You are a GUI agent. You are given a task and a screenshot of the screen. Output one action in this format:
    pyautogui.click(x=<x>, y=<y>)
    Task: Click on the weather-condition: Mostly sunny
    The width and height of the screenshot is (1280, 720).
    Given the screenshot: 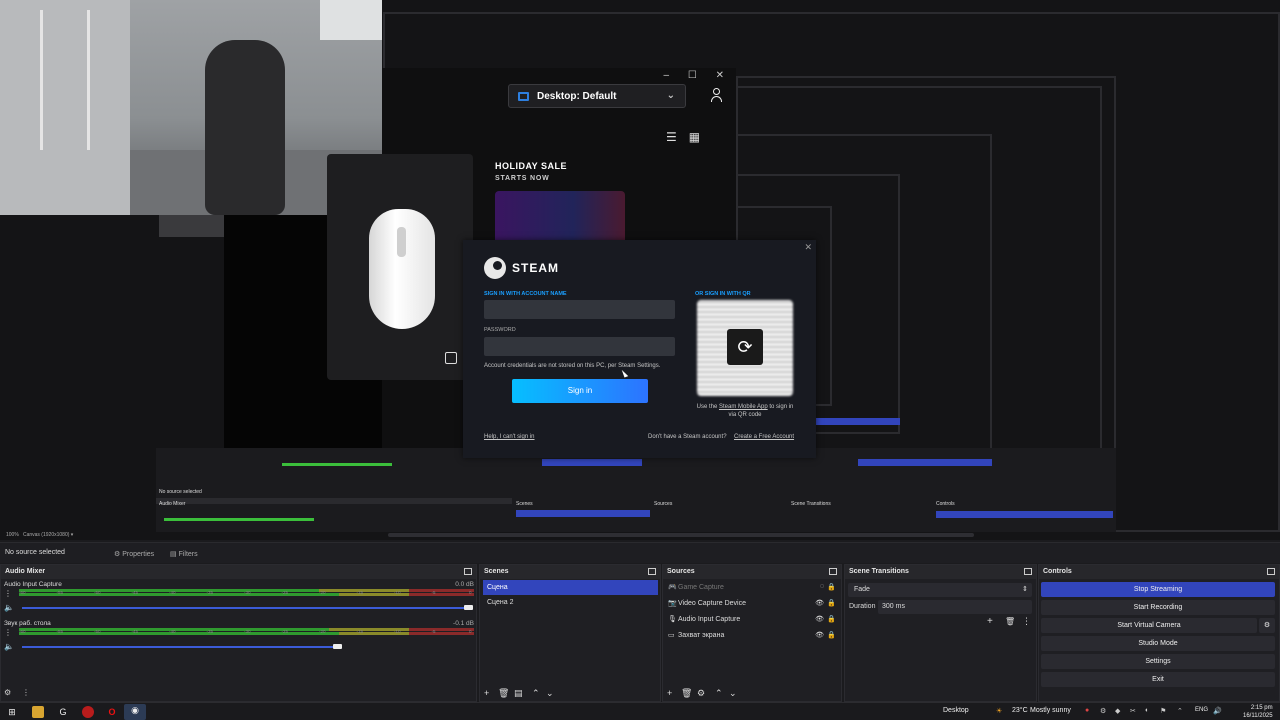 What is the action you would take?
    pyautogui.click(x=1050, y=710)
    